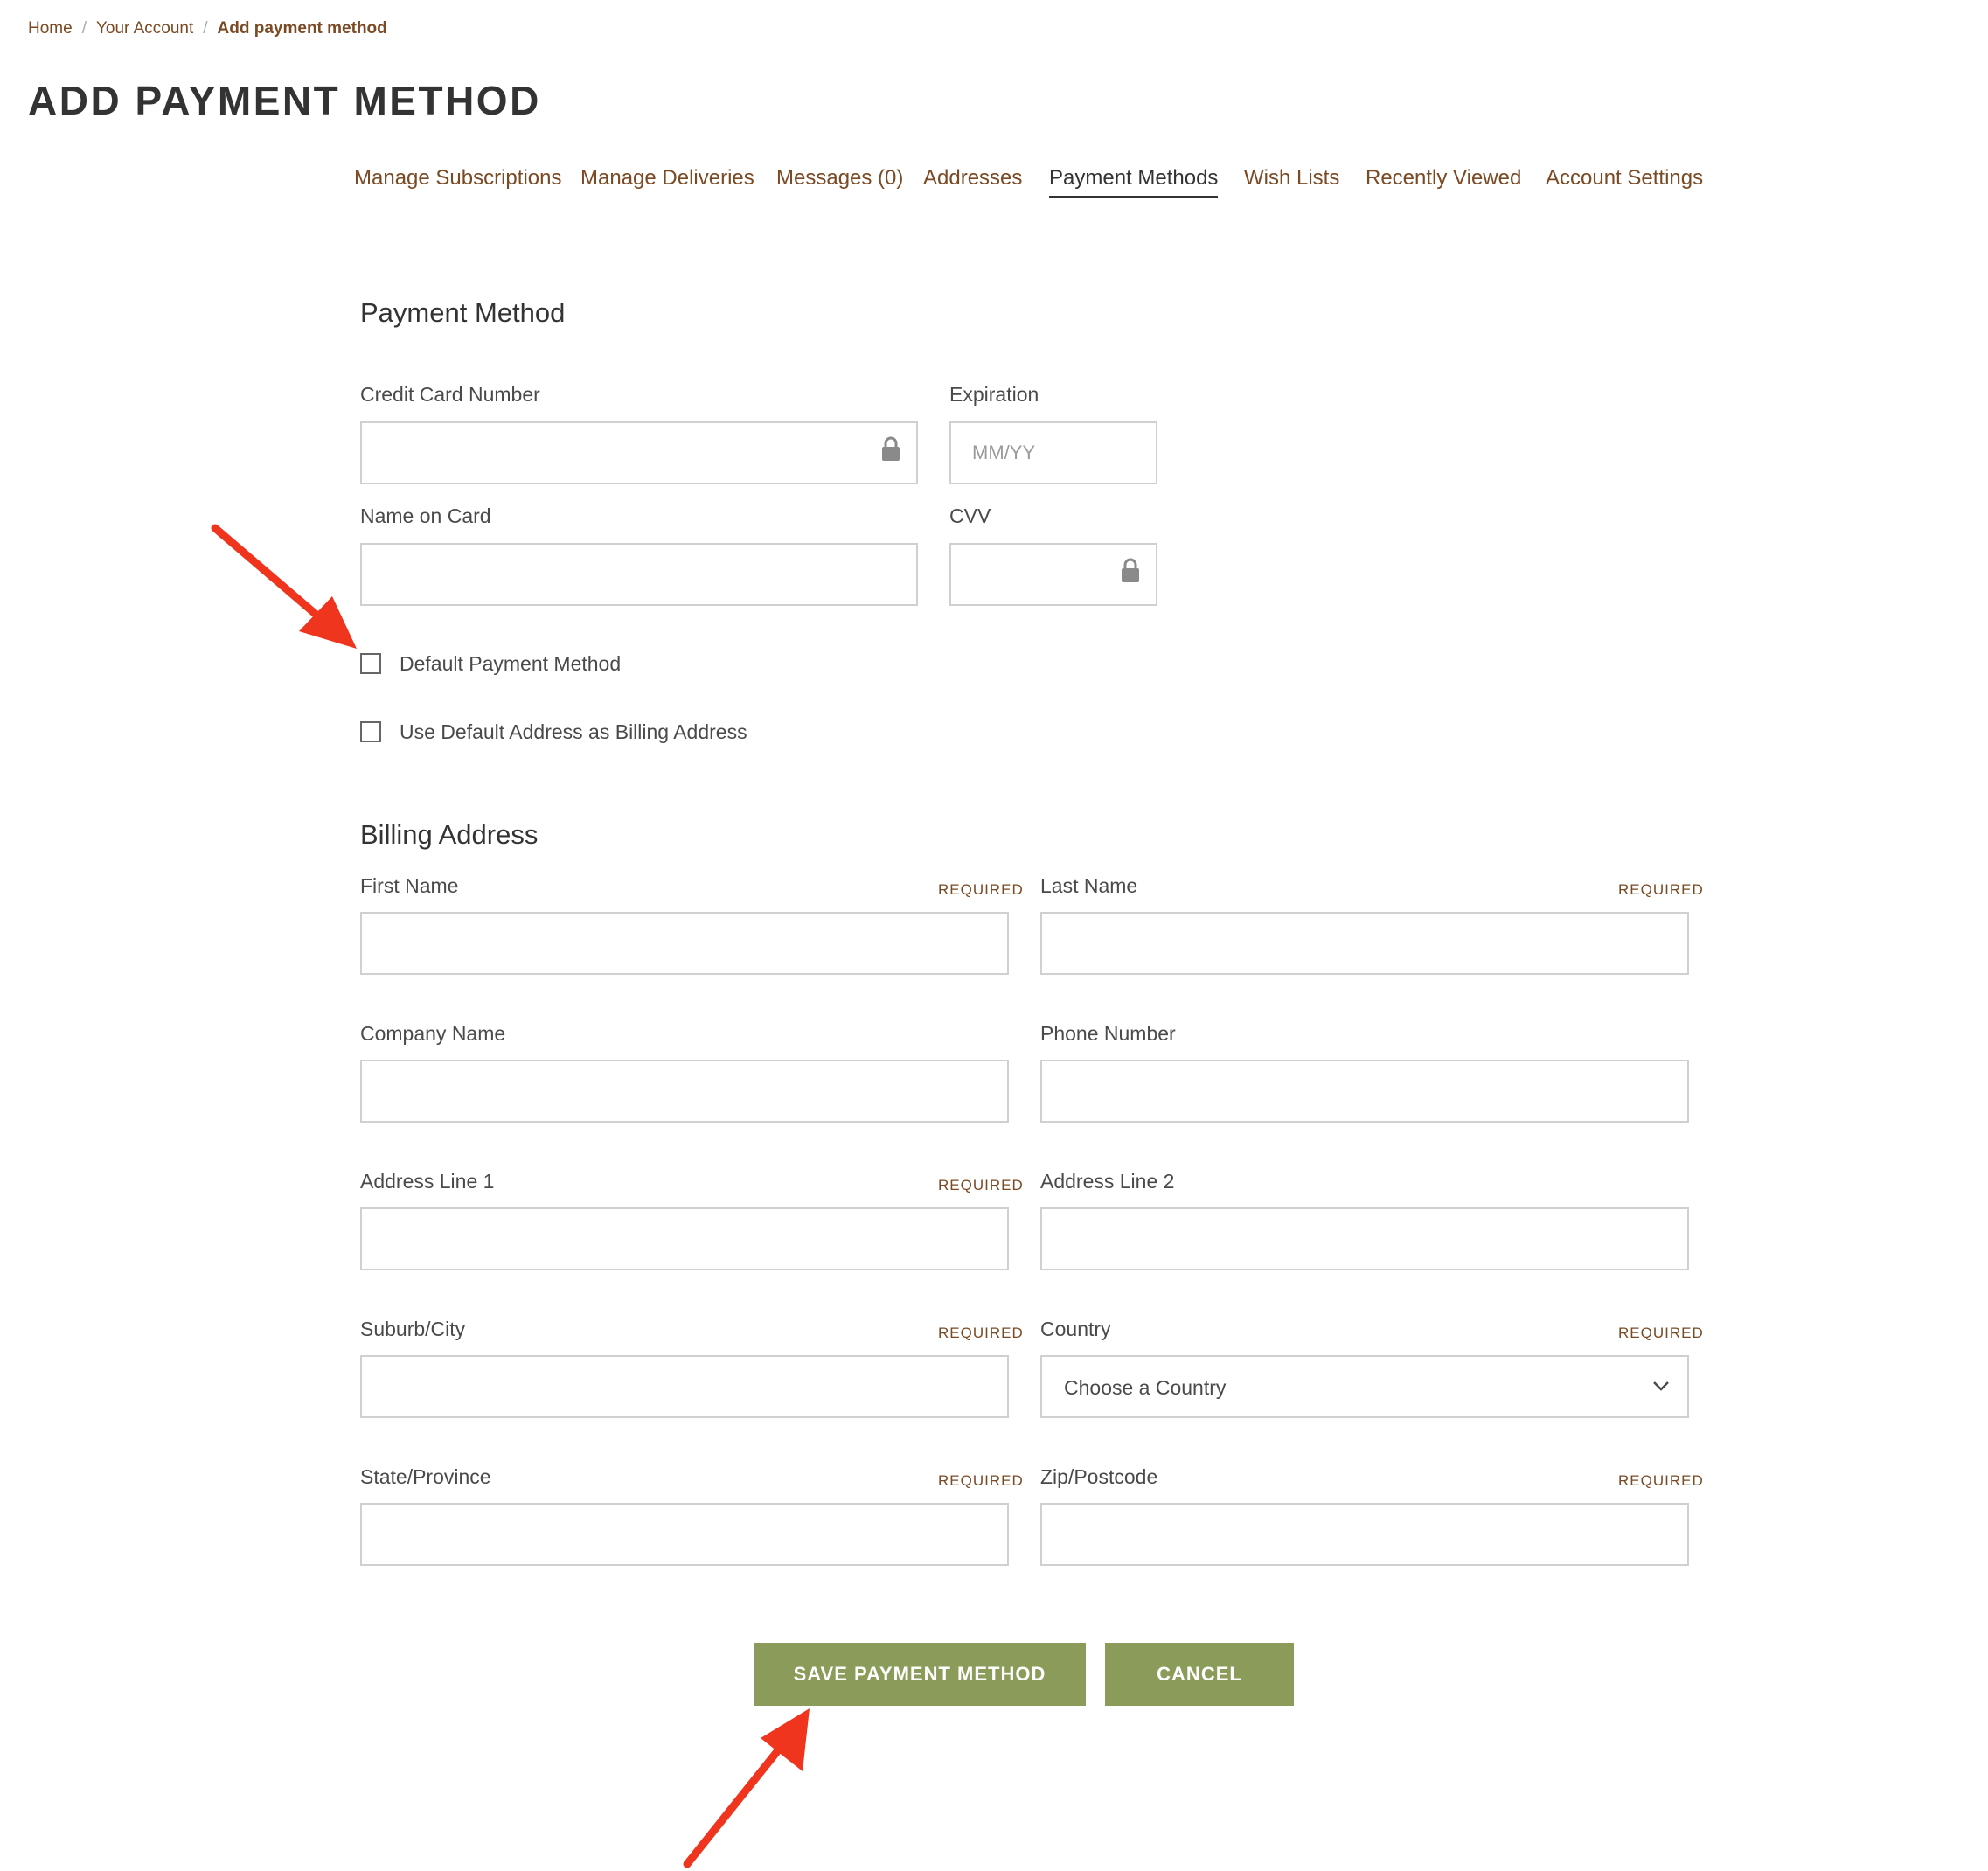  Describe the element at coordinates (1661, 1386) in the screenshot. I see `chevron-down-icon` at that location.